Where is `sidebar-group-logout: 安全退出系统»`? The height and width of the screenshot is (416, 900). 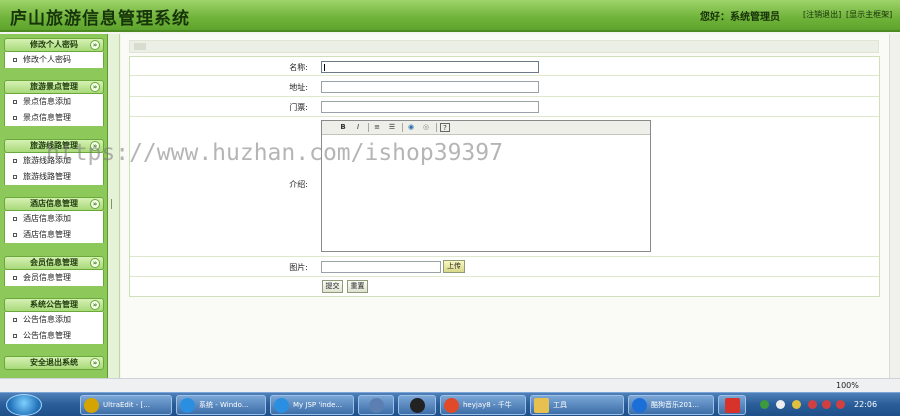 sidebar-group-logout: 安全退出系统» is located at coordinates (54, 363).